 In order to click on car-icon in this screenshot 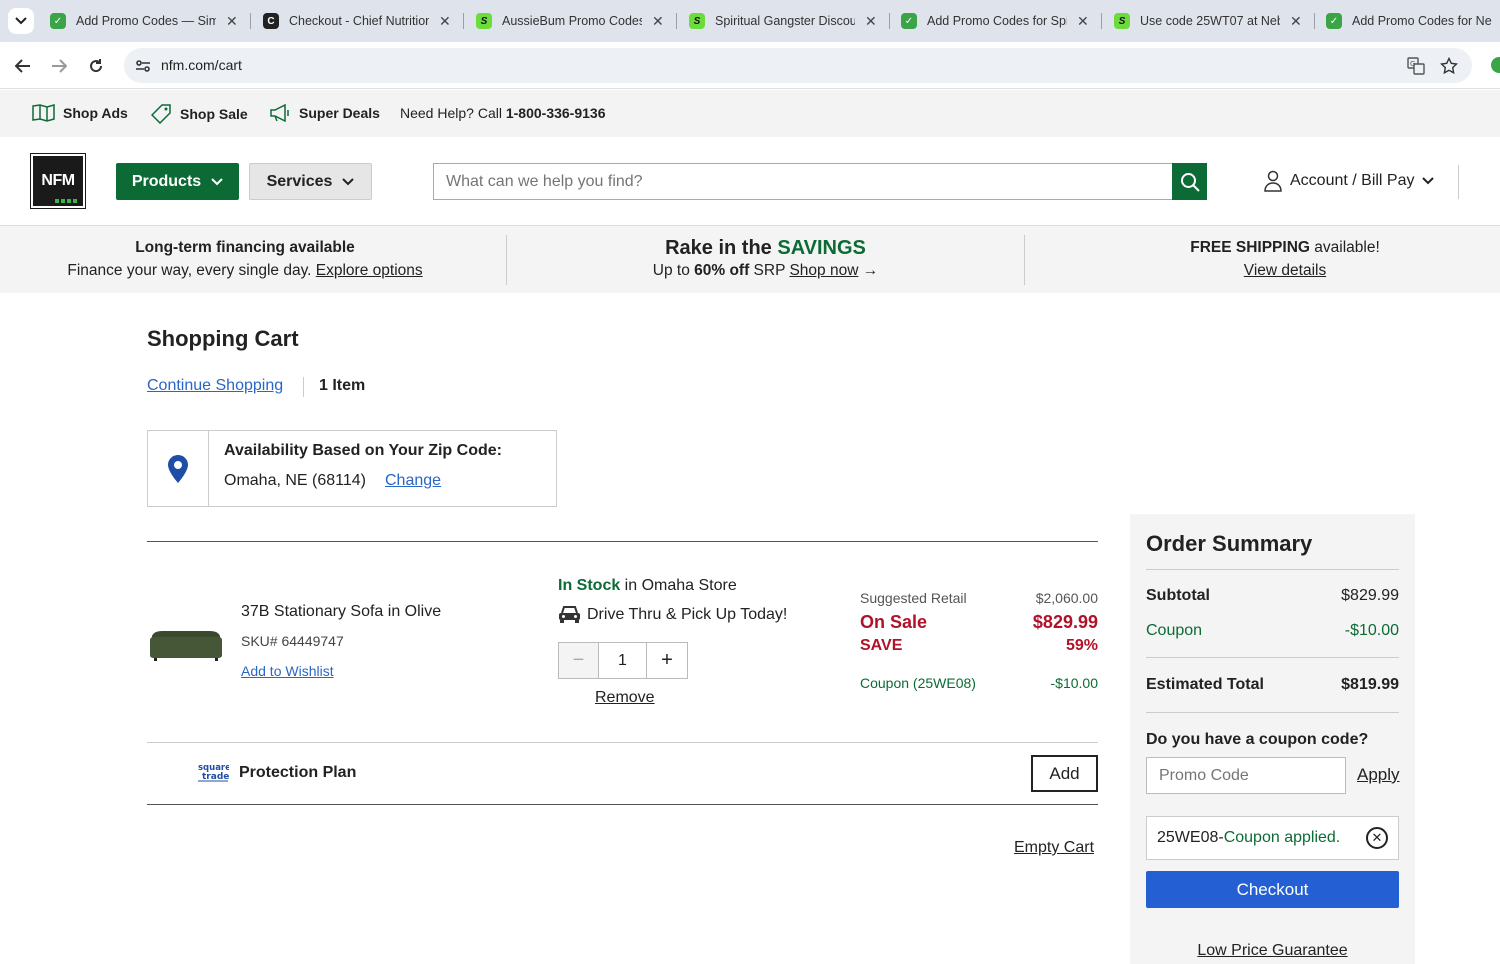, I will do `click(569, 614)`.